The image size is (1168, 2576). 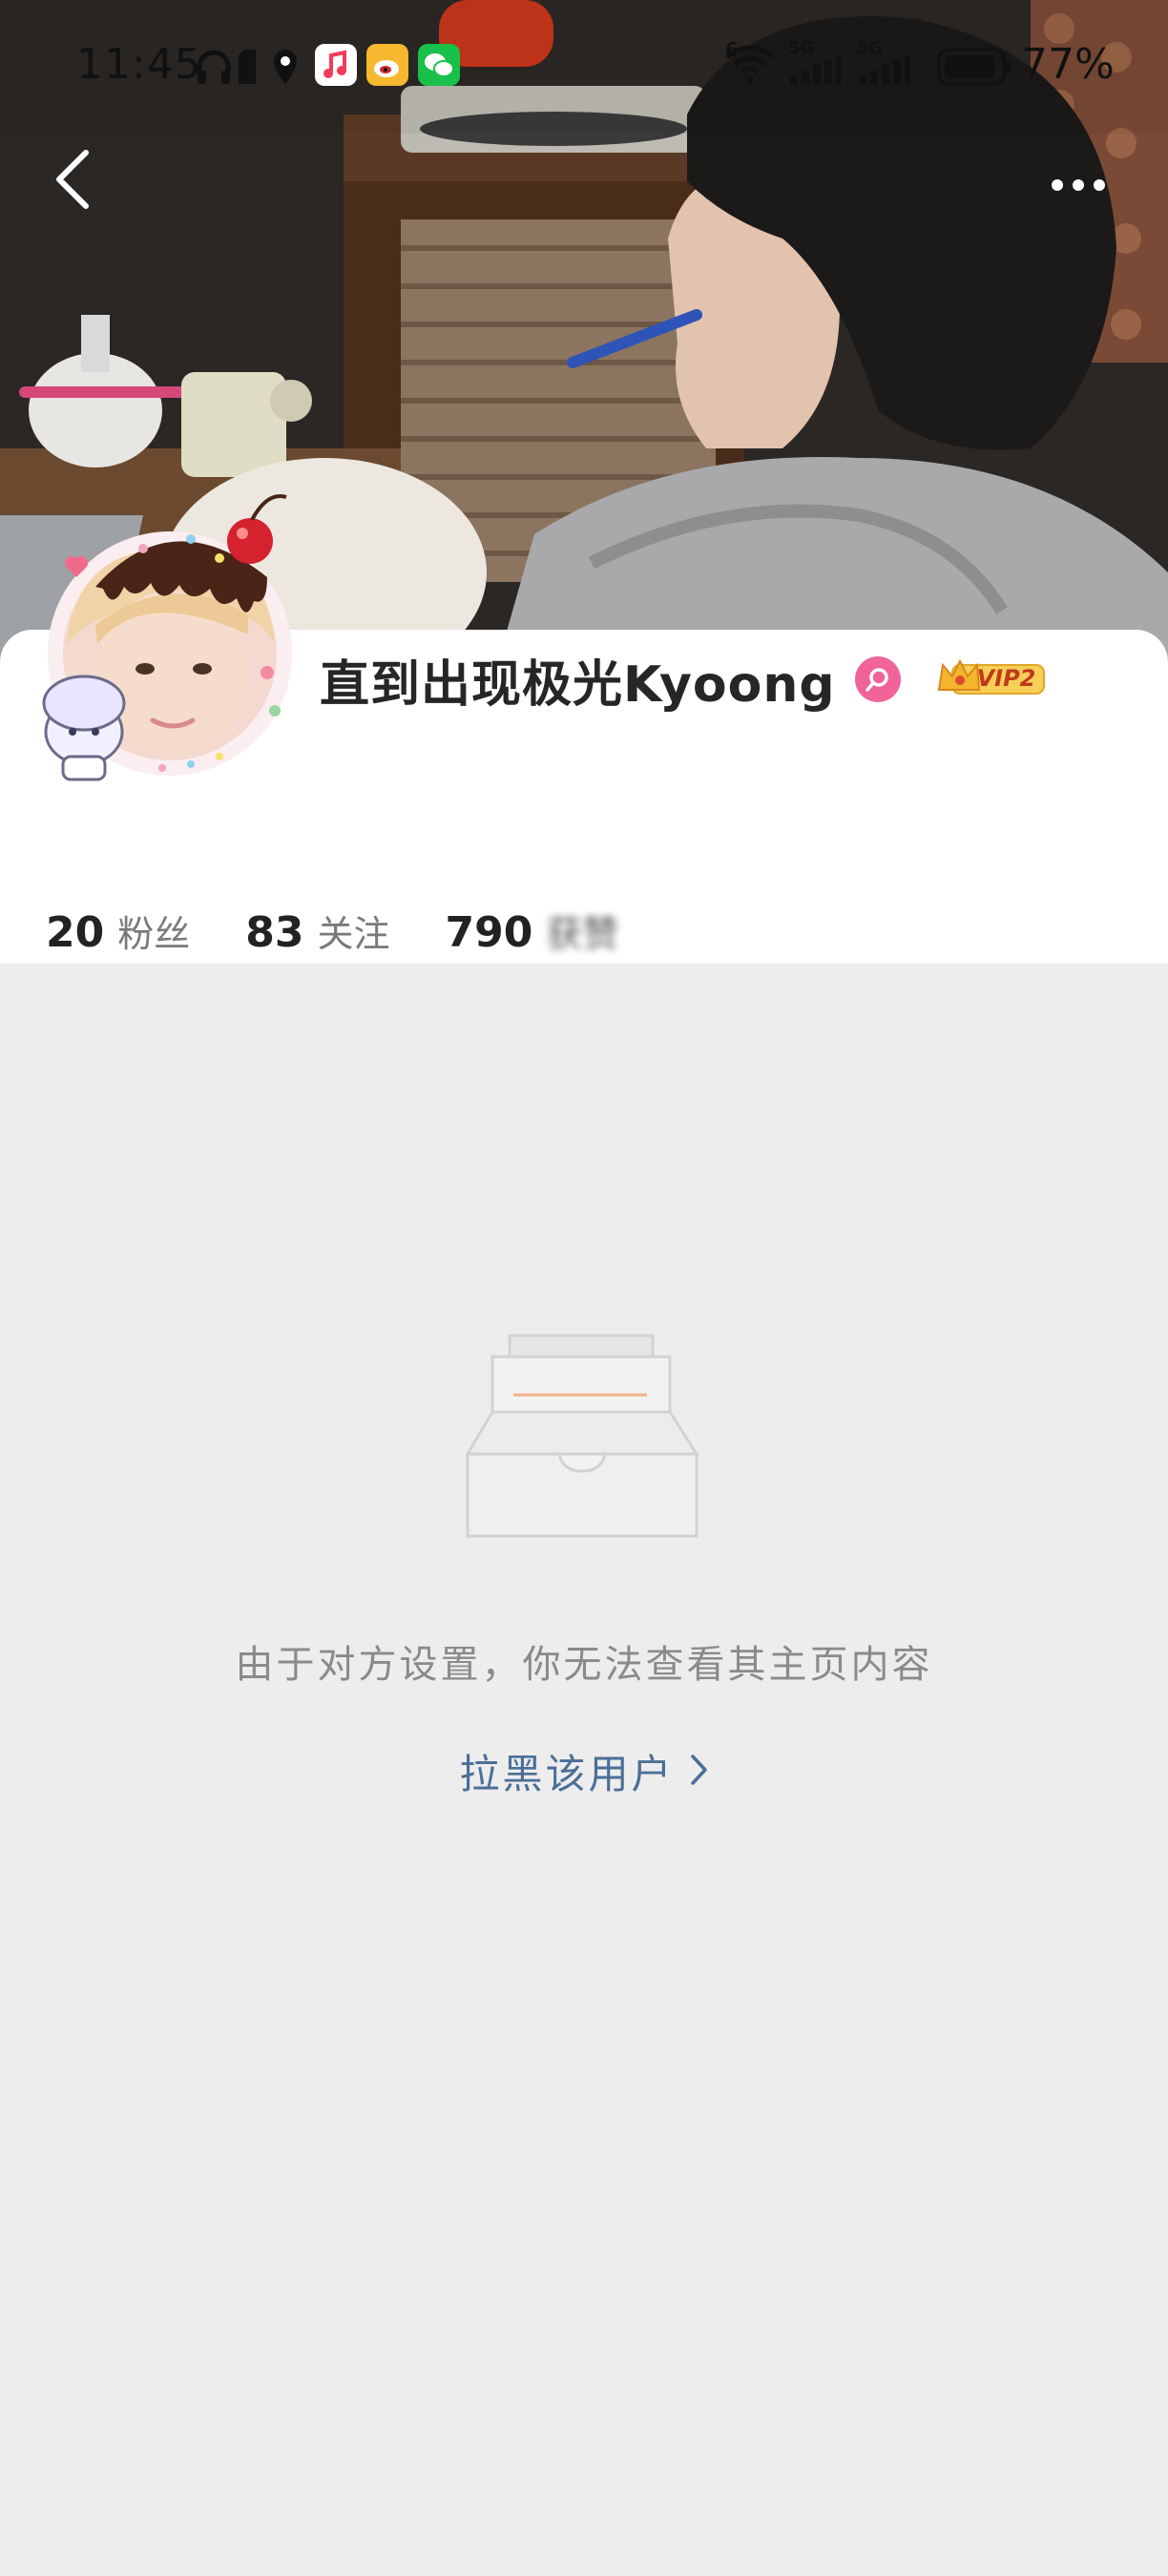 I want to click on stat-following: 83 关注, so click(x=317, y=930).